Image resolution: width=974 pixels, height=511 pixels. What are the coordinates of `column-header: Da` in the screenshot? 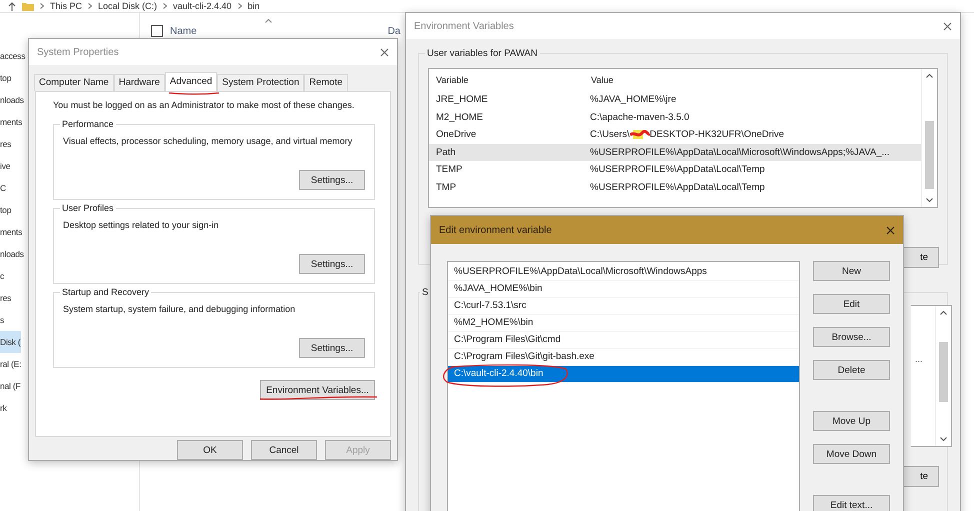 It's located at (394, 31).